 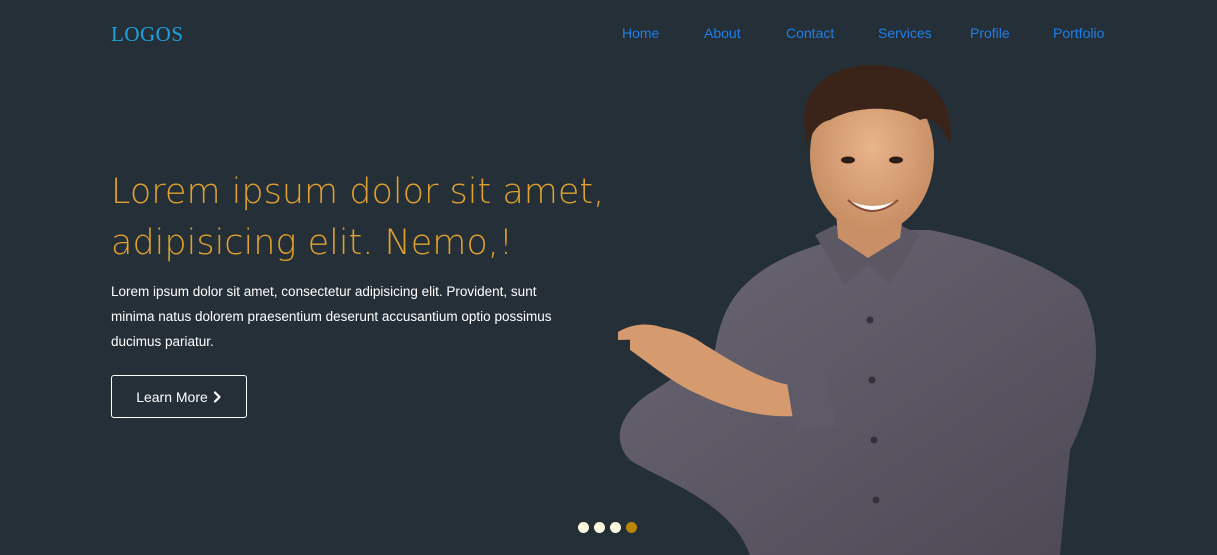 I want to click on chevron-right-icon, so click(x=217, y=396).